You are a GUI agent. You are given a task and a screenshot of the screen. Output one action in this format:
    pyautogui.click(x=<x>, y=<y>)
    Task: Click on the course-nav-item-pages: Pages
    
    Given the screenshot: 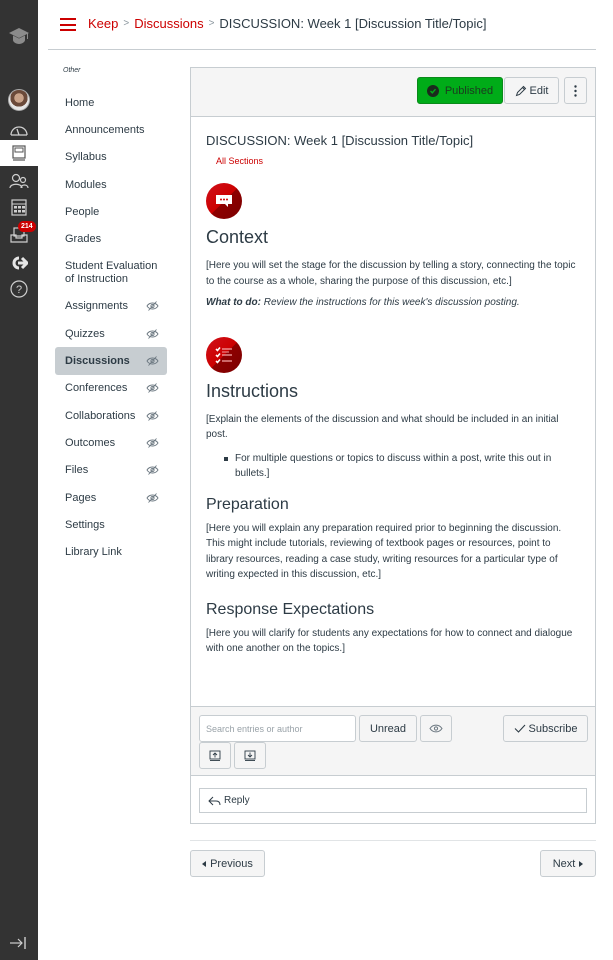 What is the action you would take?
    pyautogui.click(x=111, y=497)
    